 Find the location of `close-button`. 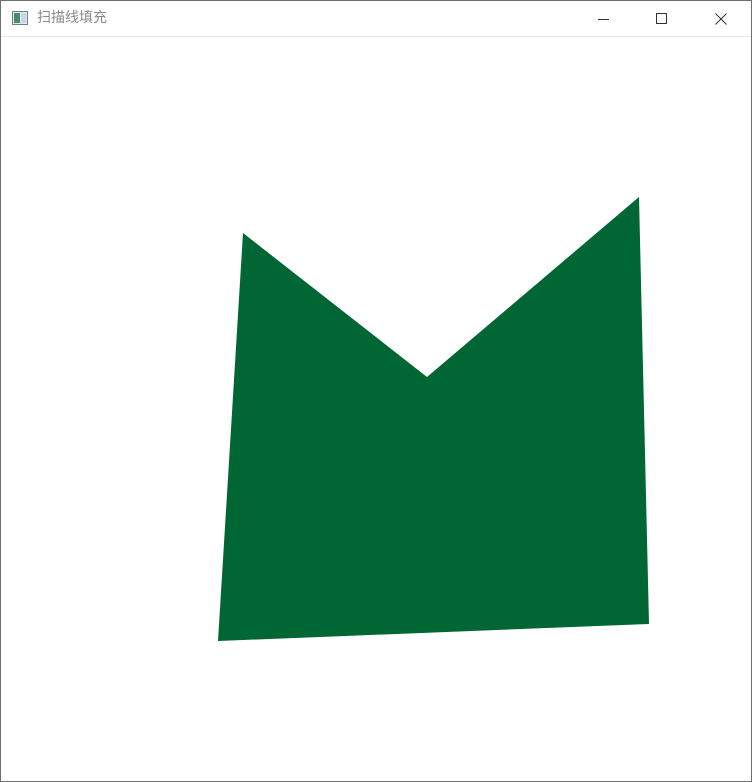

close-button is located at coordinates (721, 18).